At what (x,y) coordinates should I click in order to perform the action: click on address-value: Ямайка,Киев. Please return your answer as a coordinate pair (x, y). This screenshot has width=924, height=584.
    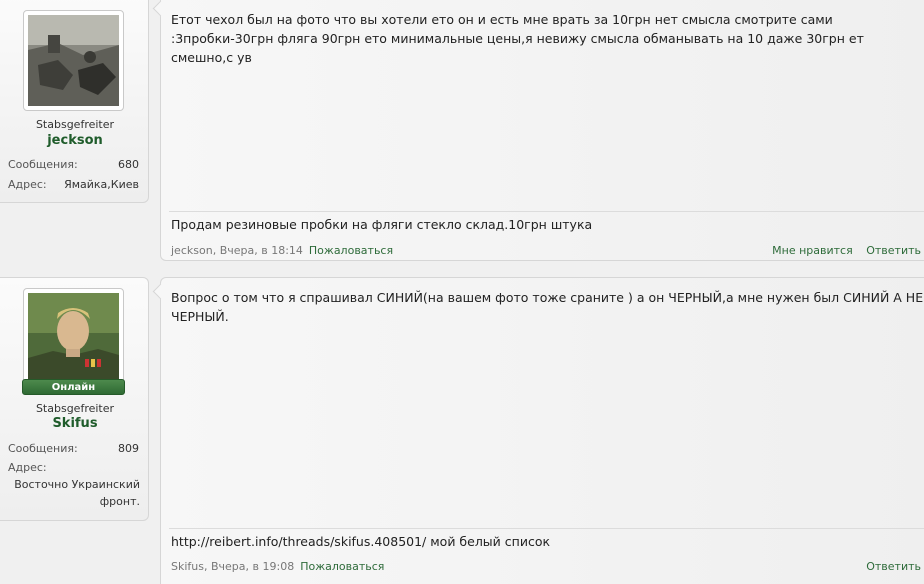
    Looking at the image, I should click on (101, 184).